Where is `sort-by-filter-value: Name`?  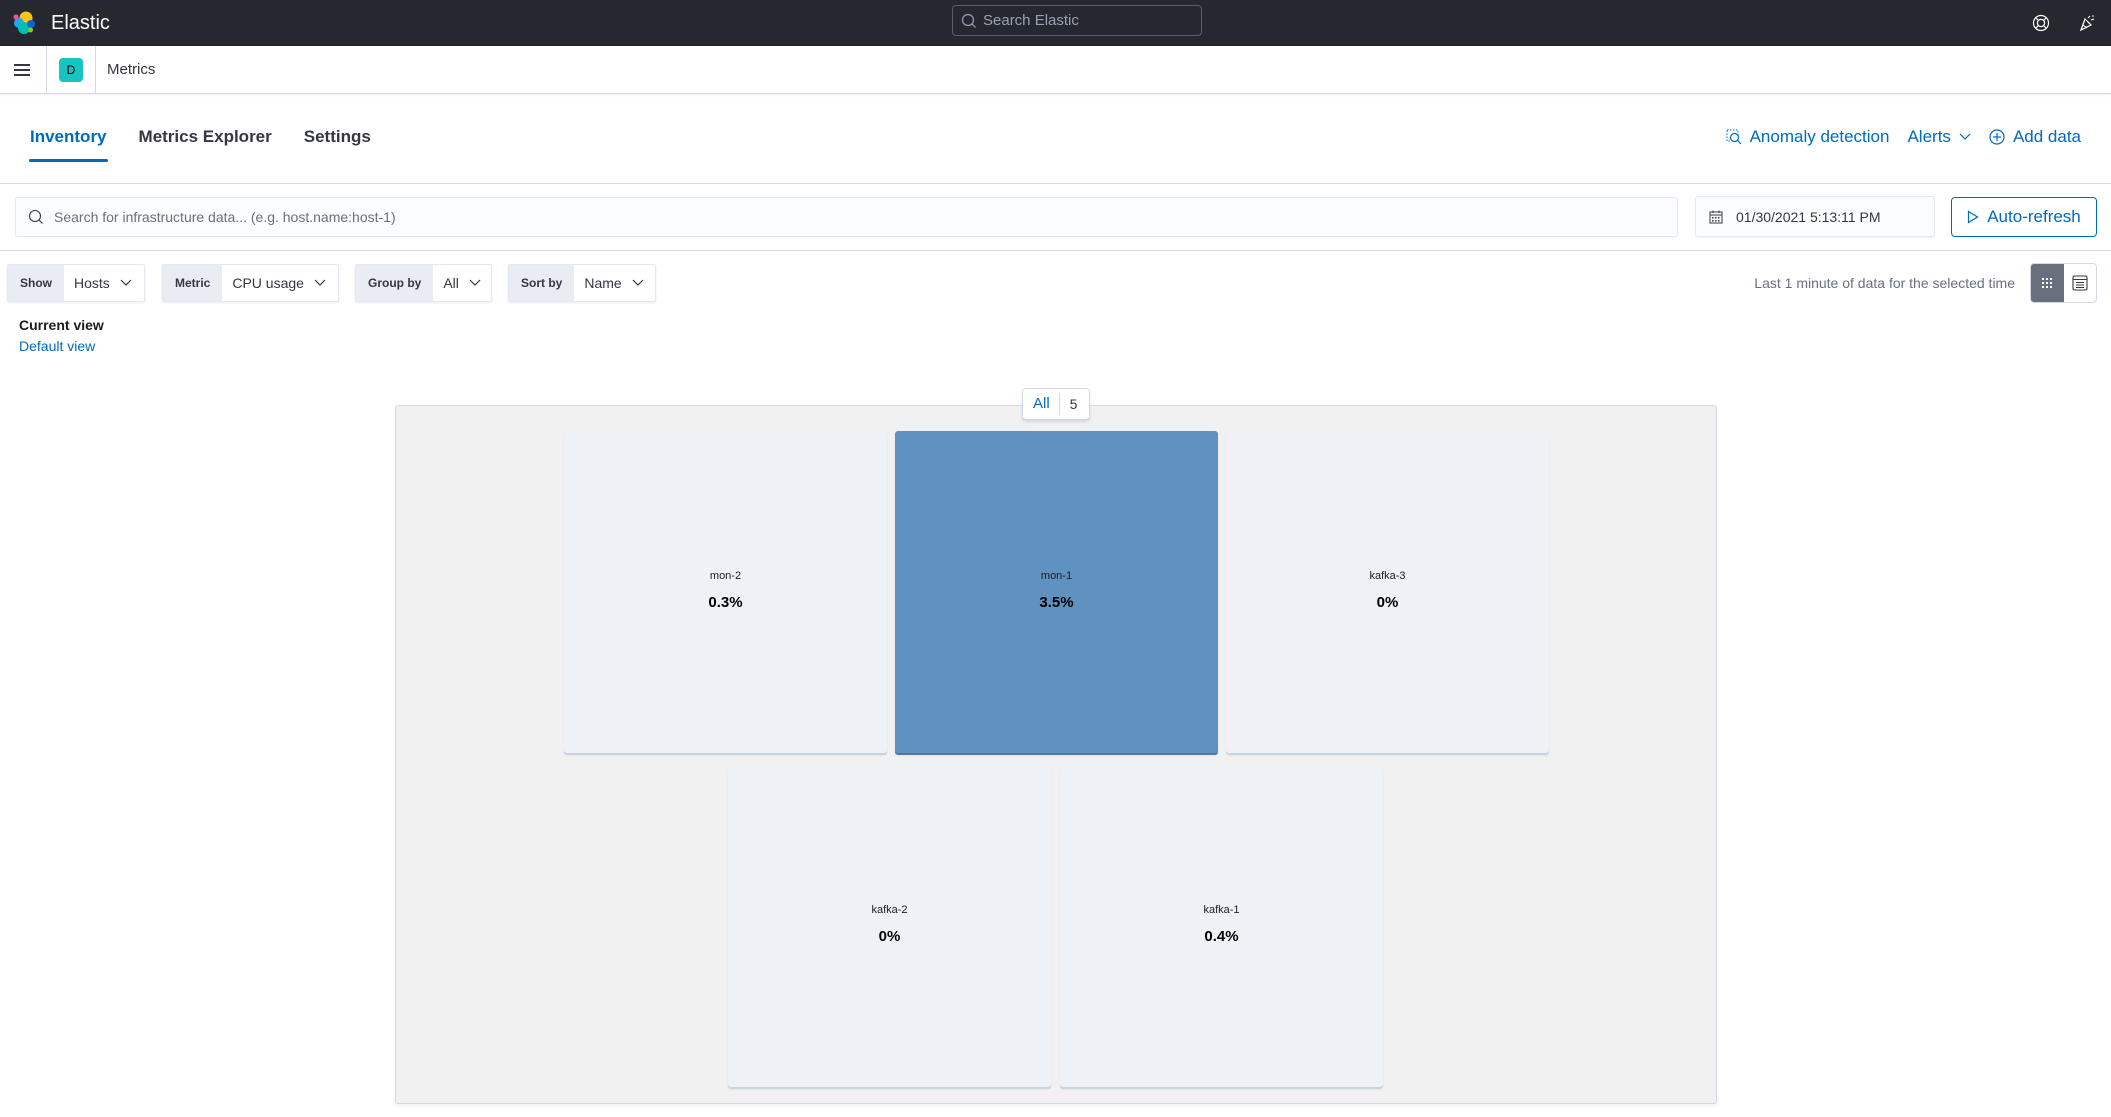 sort-by-filter-value: Name is located at coordinates (603, 283).